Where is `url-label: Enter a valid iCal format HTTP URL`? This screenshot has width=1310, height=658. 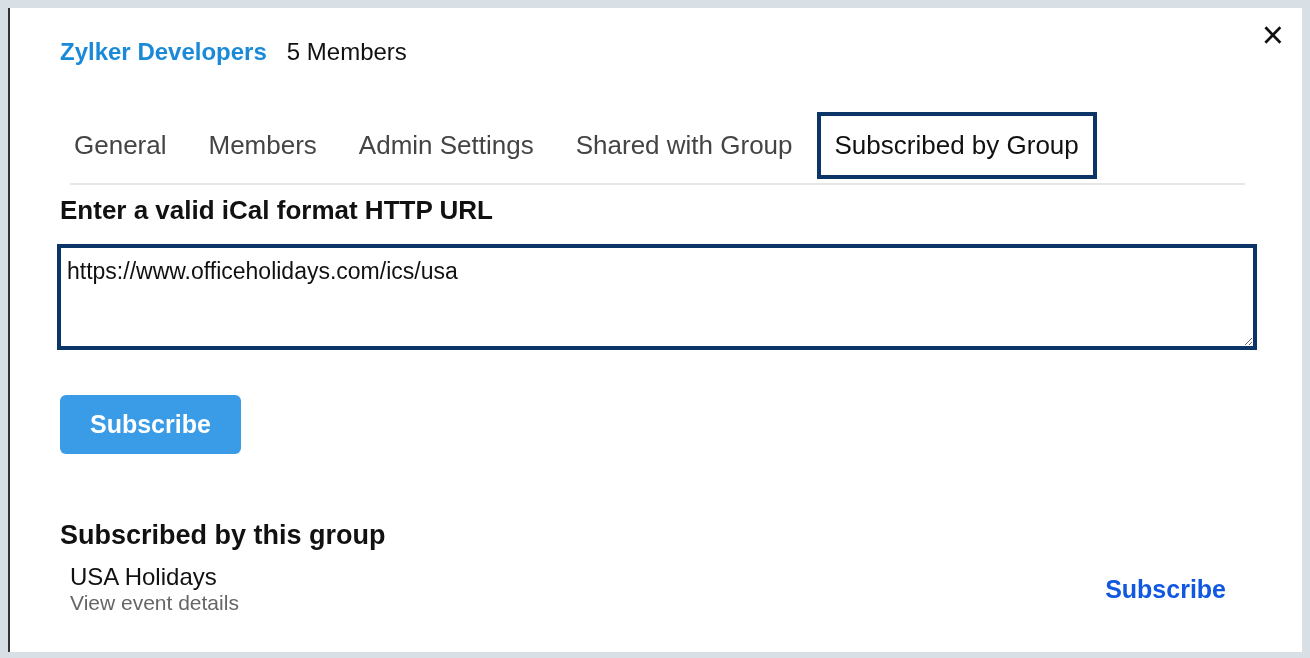
url-label: Enter a valid iCal format HTTP URL is located at coordinates (277, 210).